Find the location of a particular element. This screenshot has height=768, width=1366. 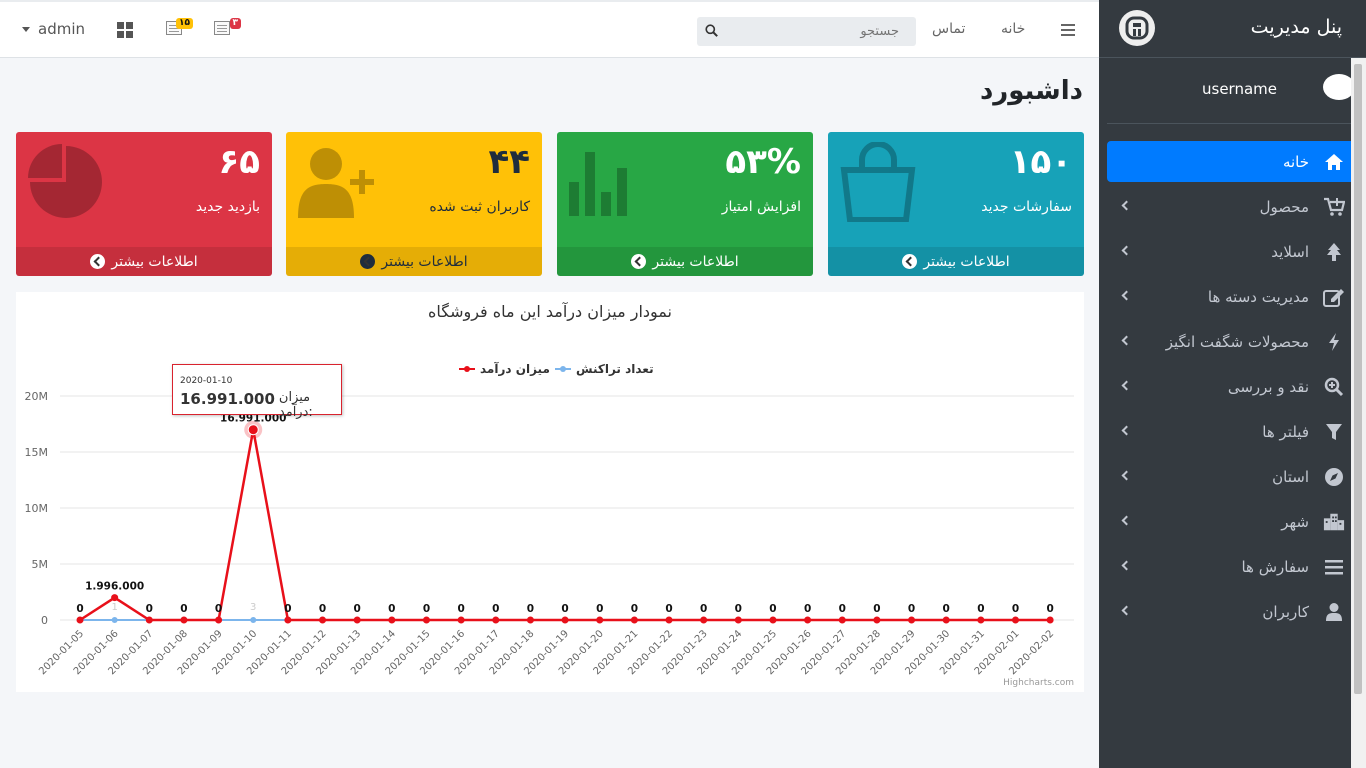

y-tick-label: 15M is located at coordinates (37, 452).